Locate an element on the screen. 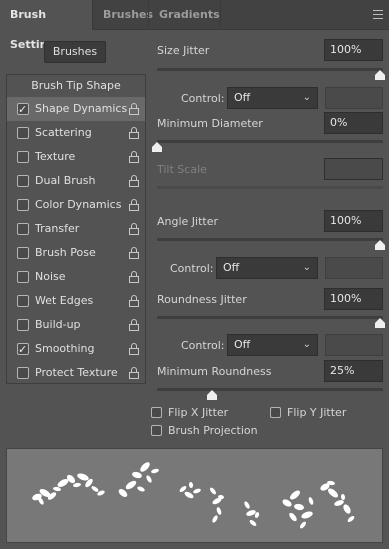 This screenshot has width=389, height=549. color-dynamics-checkbox is located at coordinates (23, 205).